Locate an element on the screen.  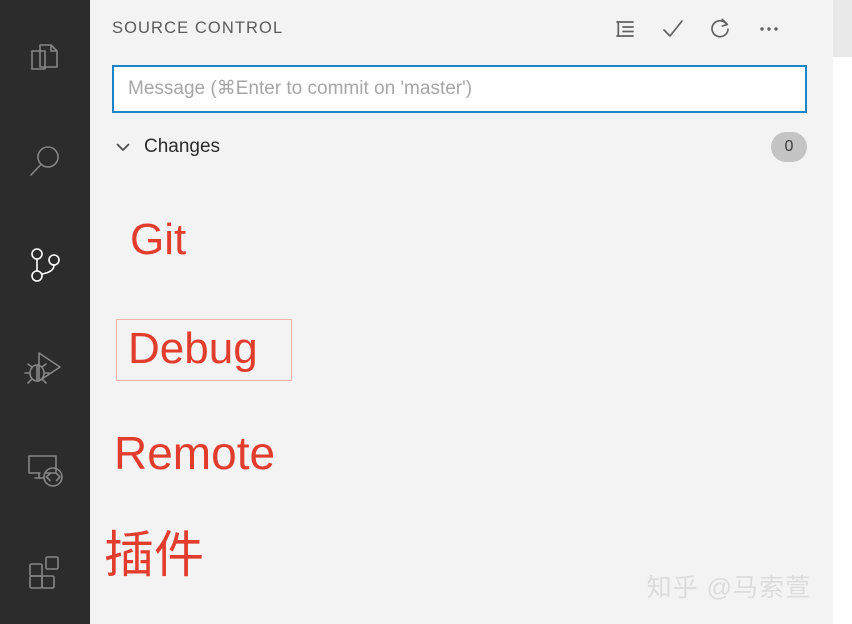
extensions-icon is located at coordinates (45, 573).